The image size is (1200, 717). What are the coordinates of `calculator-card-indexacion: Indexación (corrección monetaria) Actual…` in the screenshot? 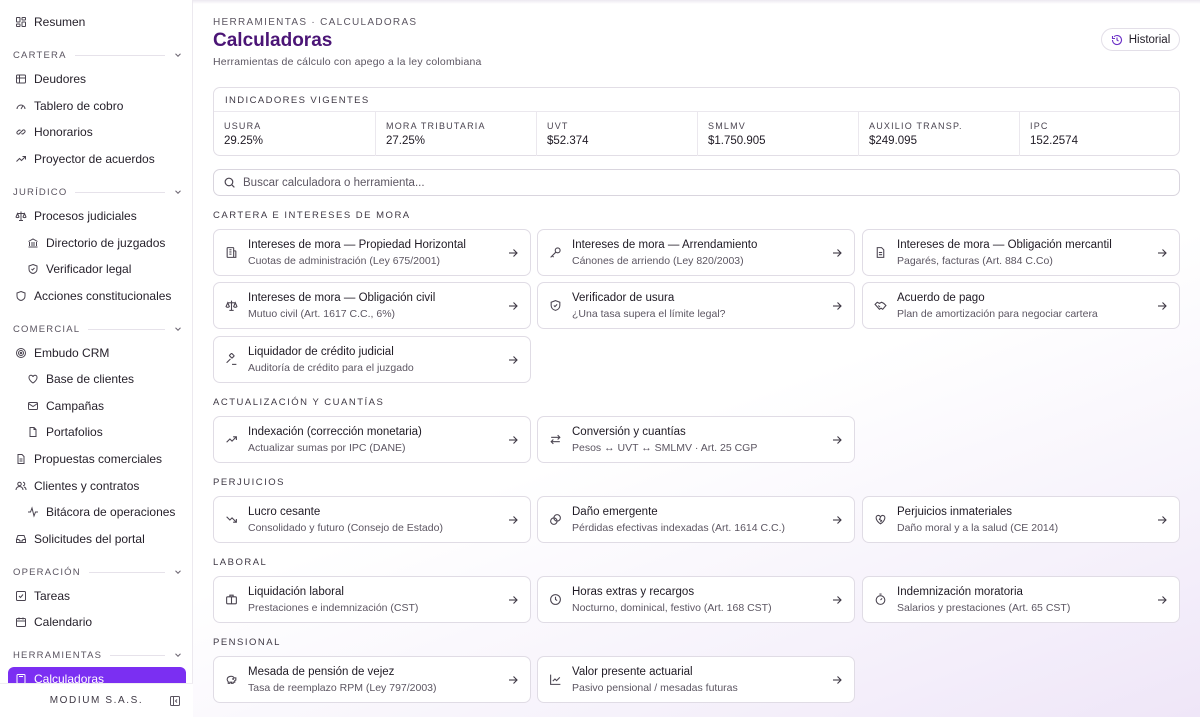 It's located at (372, 439).